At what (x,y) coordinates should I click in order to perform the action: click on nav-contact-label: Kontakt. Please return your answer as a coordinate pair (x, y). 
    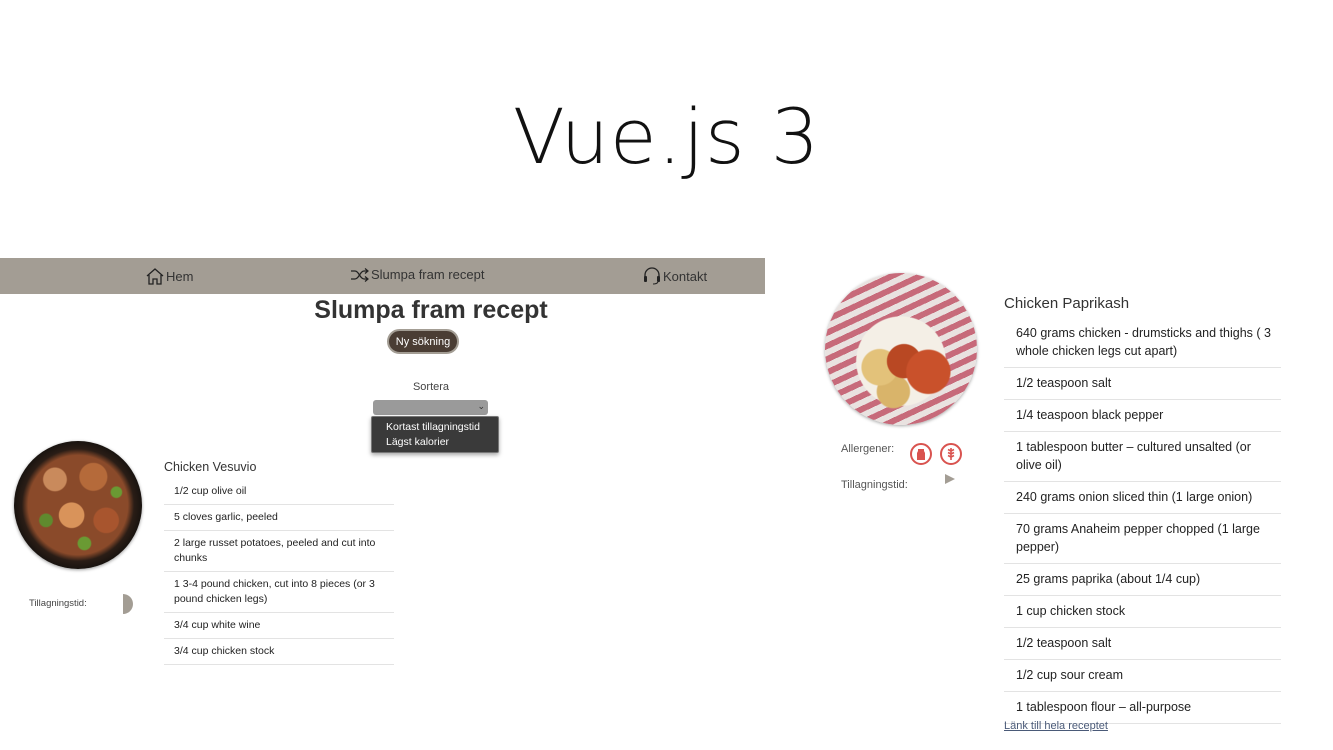
    Looking at the image, I should click on (685, 276).